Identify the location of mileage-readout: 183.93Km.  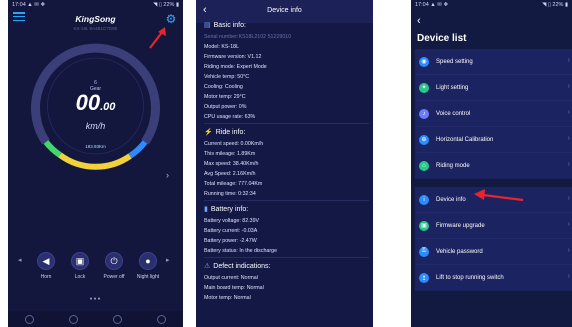
(95, 146).